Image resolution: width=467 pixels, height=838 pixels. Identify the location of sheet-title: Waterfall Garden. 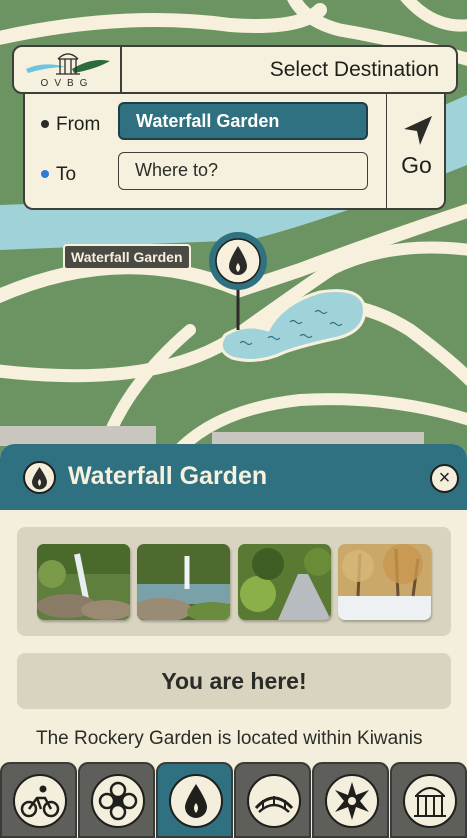
(168, 476).